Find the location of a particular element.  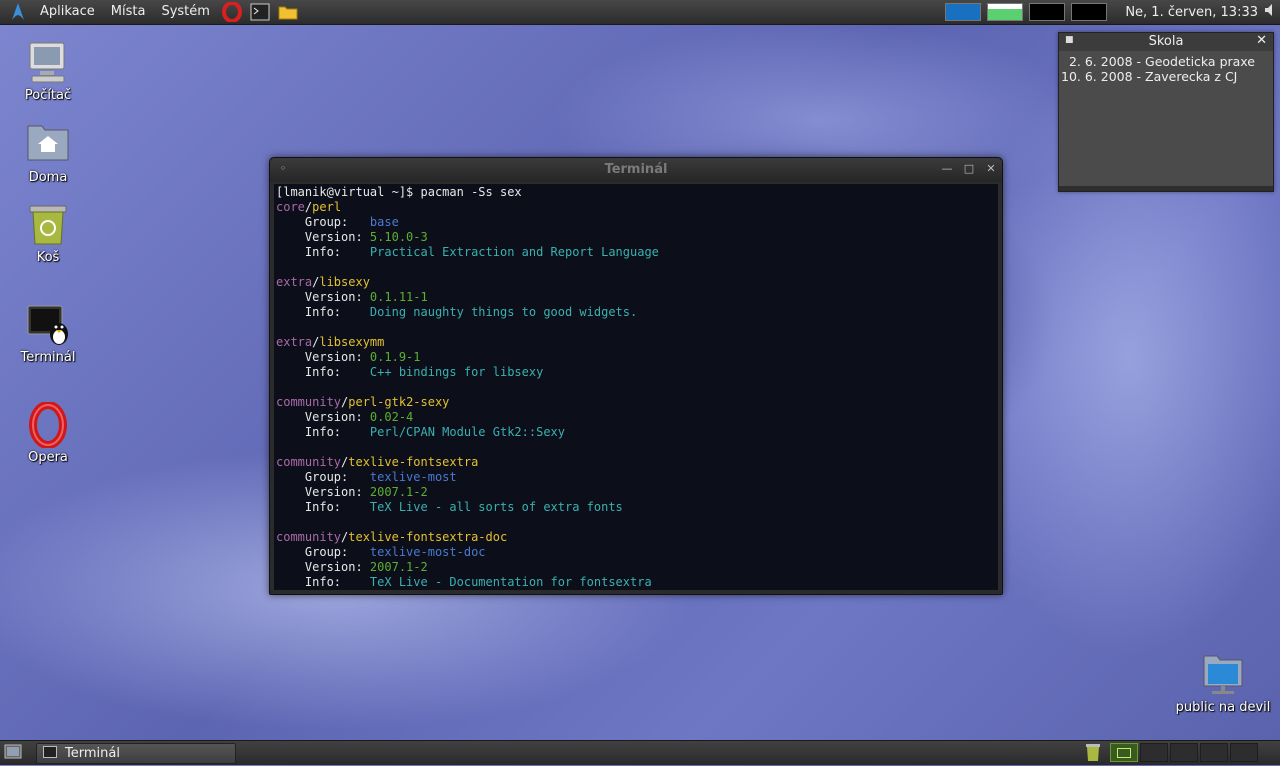

desktop-icon-home: Doma is located at coordinates (48, 153).